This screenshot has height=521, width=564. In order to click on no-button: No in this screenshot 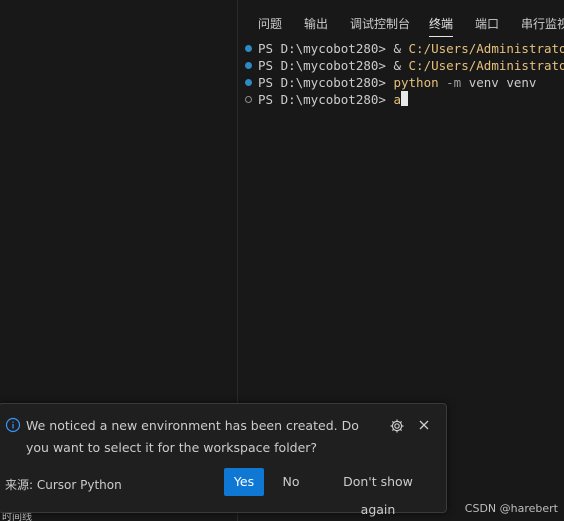, I will do `click(291, 482)`.